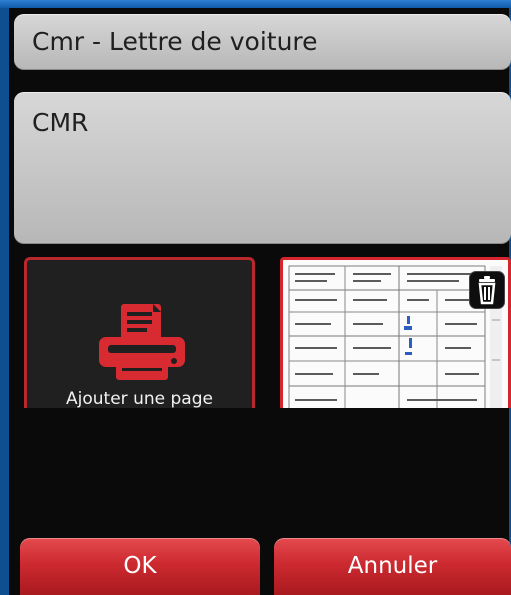  What do you see at coordinates (4, 301) in the screenshot?
I see `left-edge-strip` at bounding box center [4, 301].